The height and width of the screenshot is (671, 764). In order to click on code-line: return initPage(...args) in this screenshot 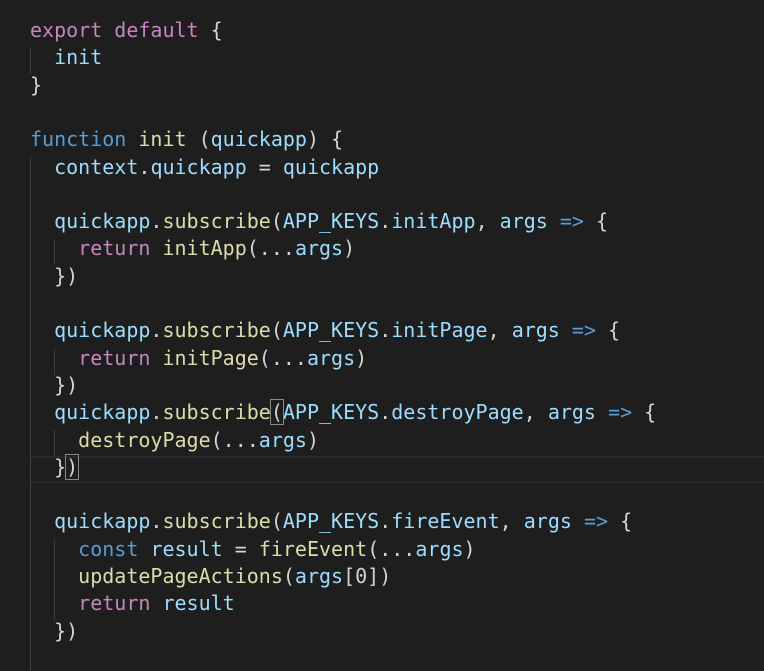, I will do `click(198, 358)`.